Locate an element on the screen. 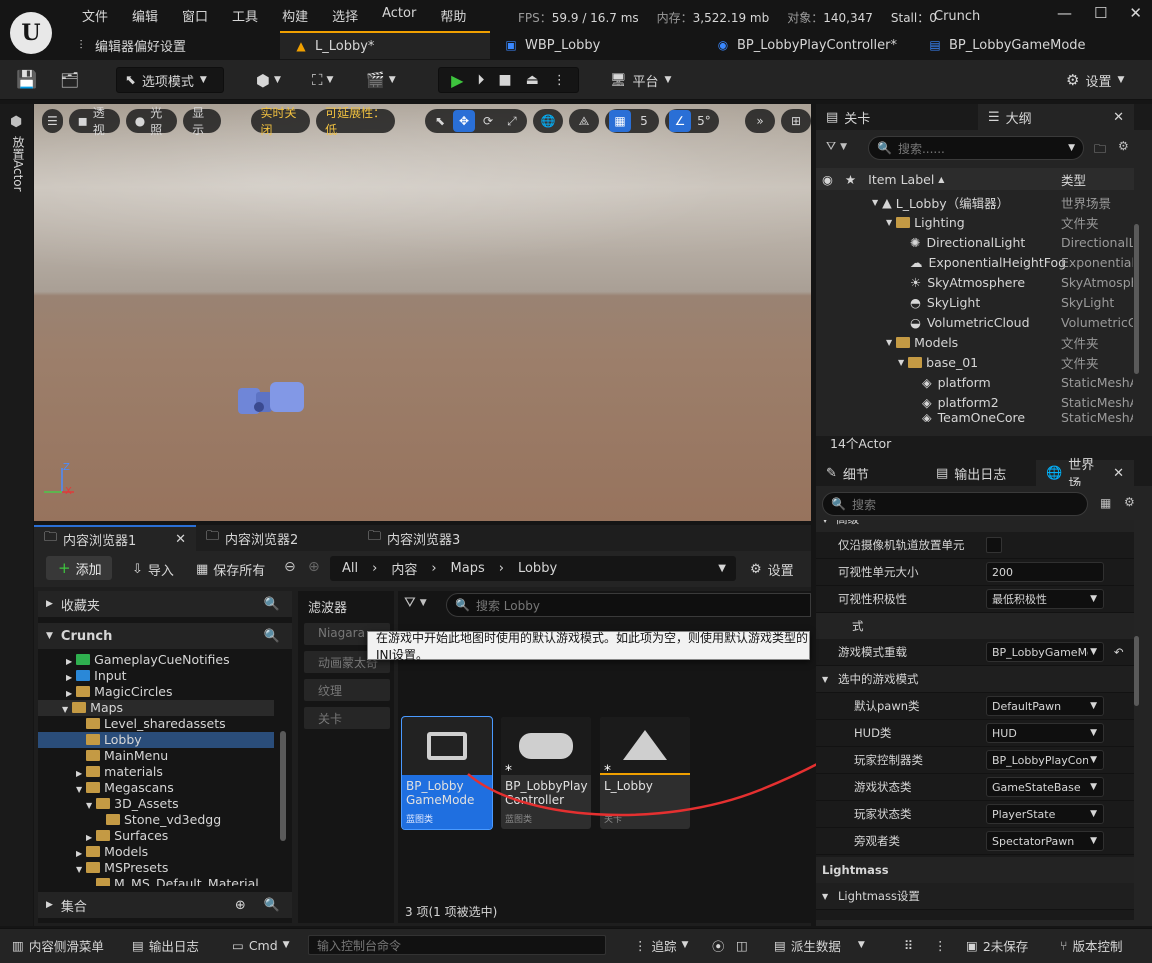 The height and width of the screenshot is (963, 1152). outliner-scrollbar is located at coordinates (1136, 299).